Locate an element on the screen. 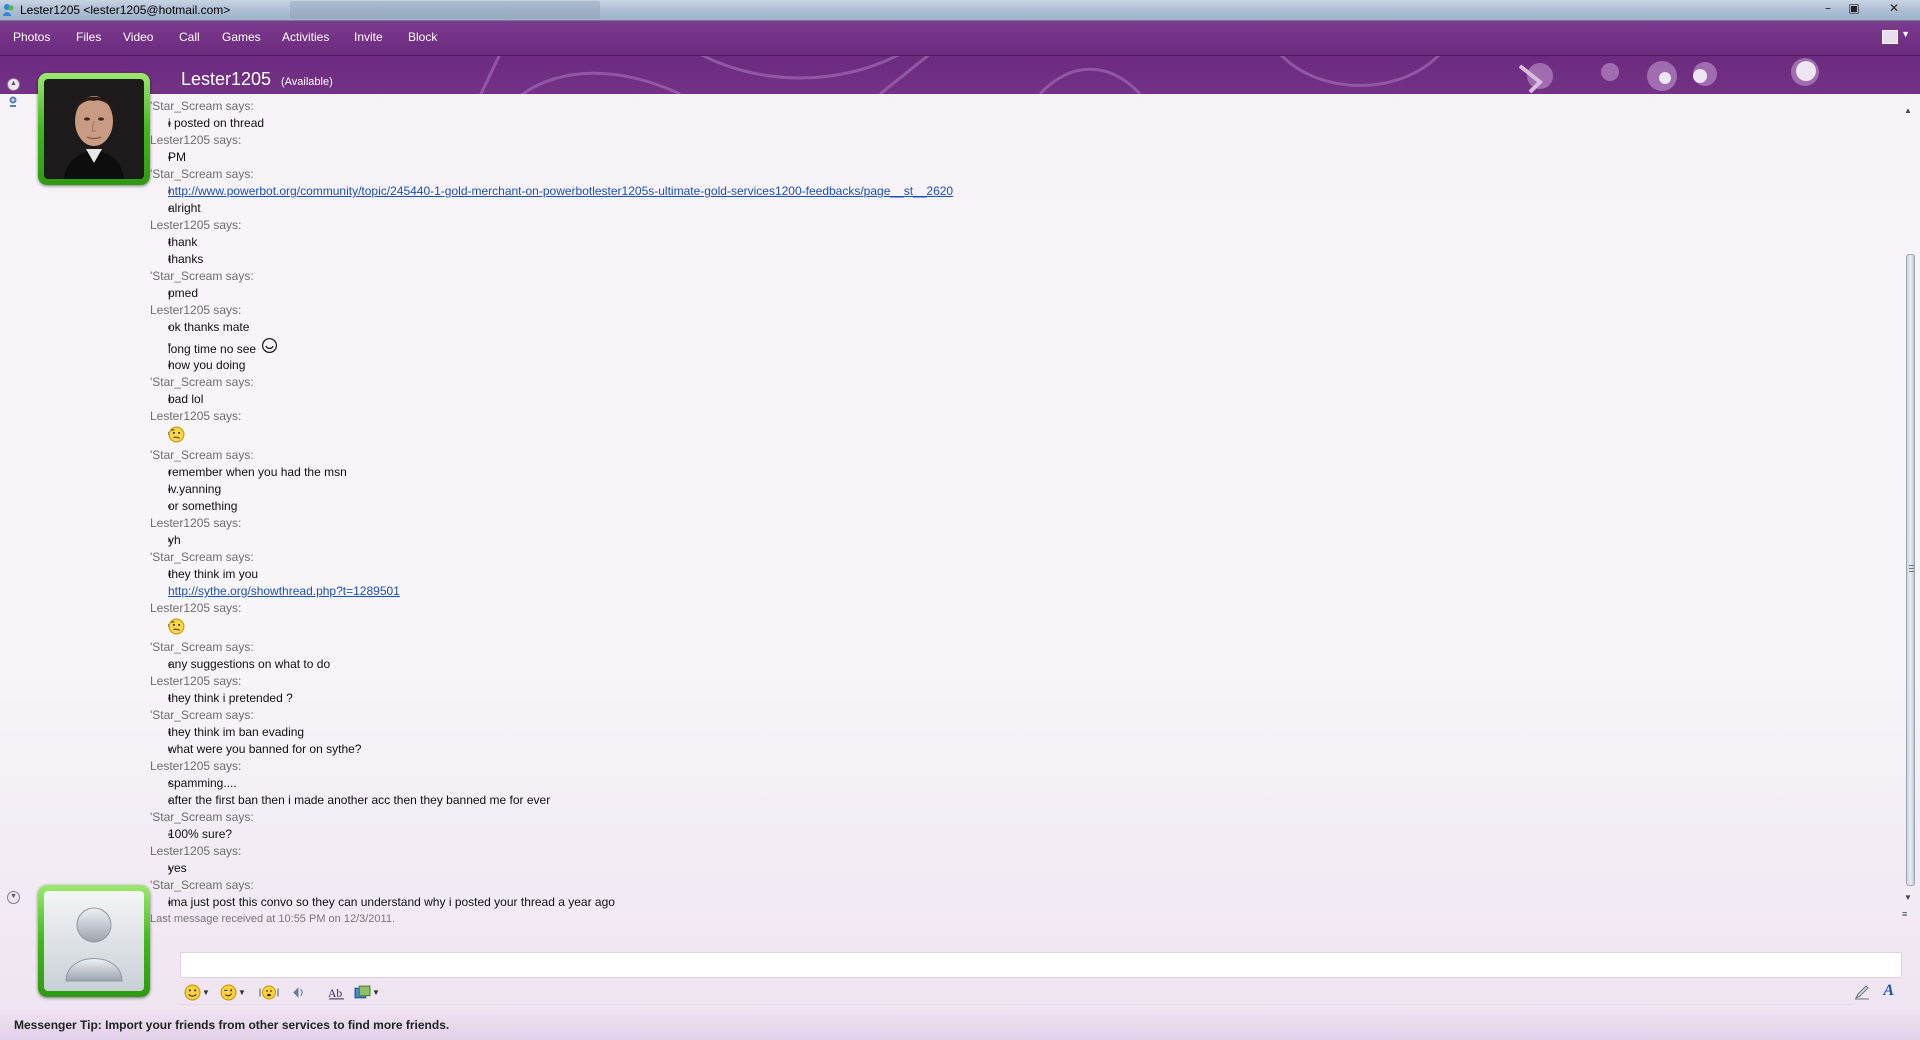  message-text: any suggestions on what to do is located at coordinates (249, 664).